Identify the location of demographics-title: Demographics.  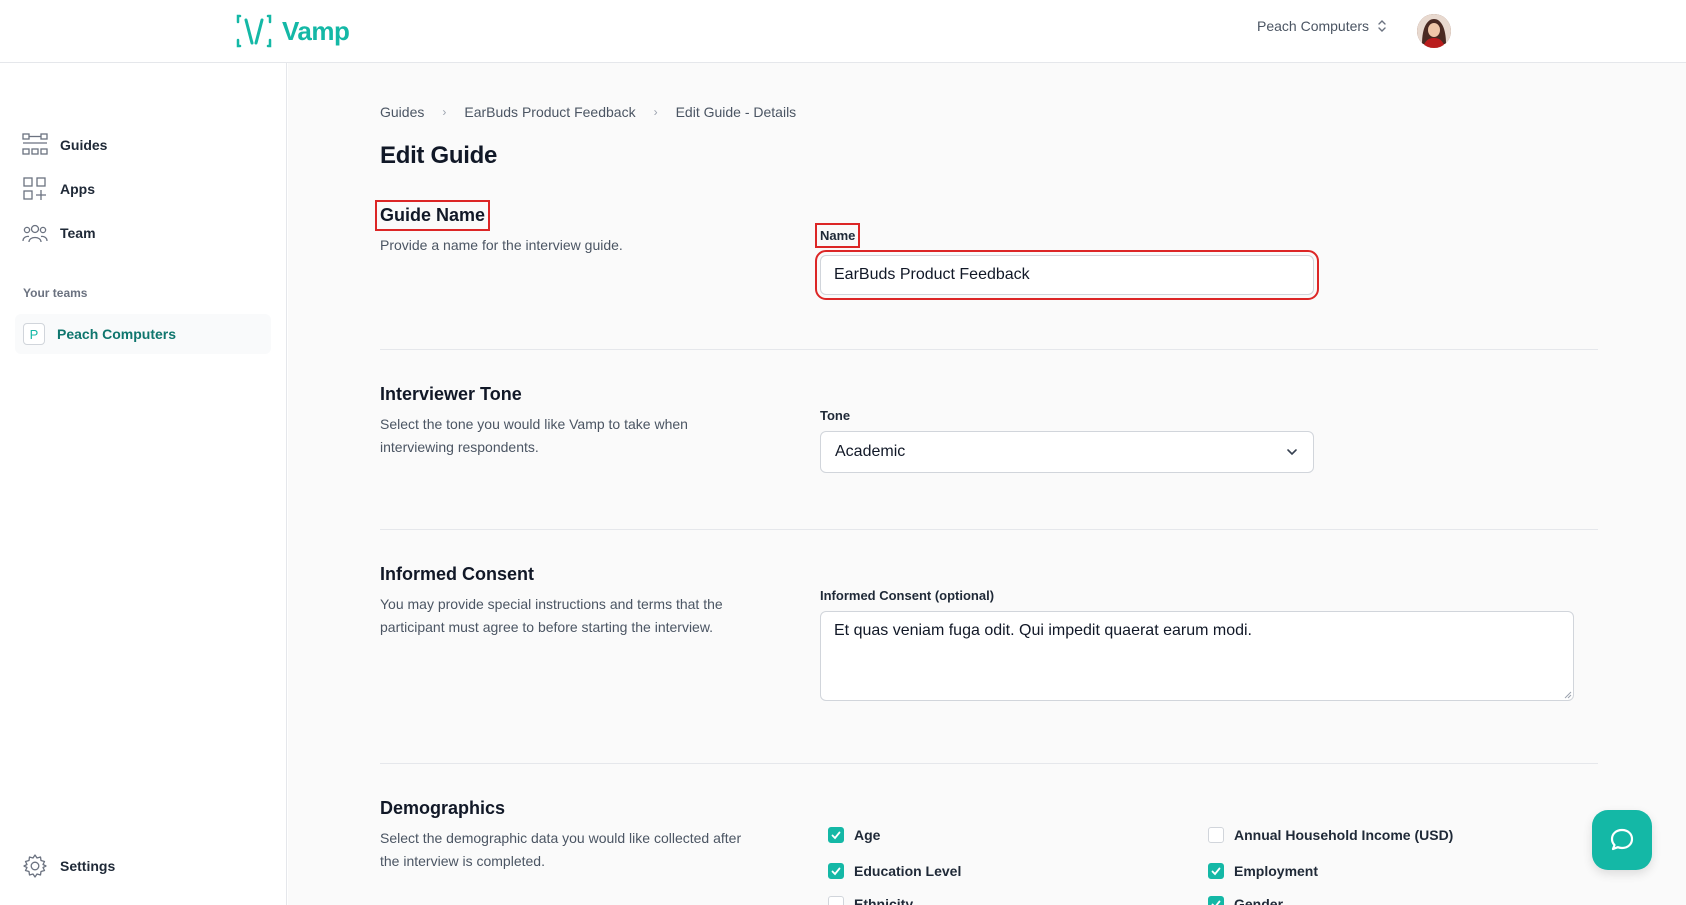
(443, 808).